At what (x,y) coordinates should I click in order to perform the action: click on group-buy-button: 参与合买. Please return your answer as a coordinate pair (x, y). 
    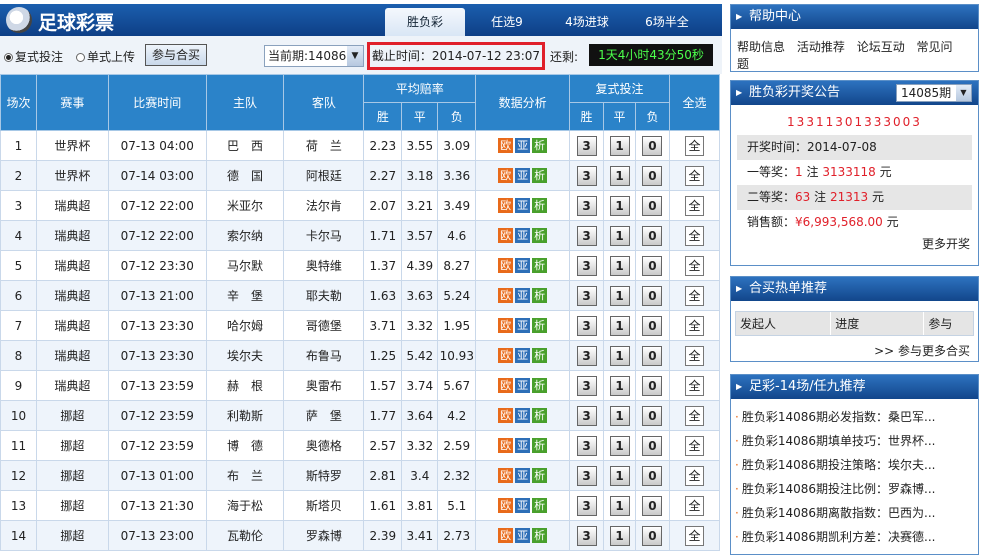
    Looking at the image, I should click on (176, 55).